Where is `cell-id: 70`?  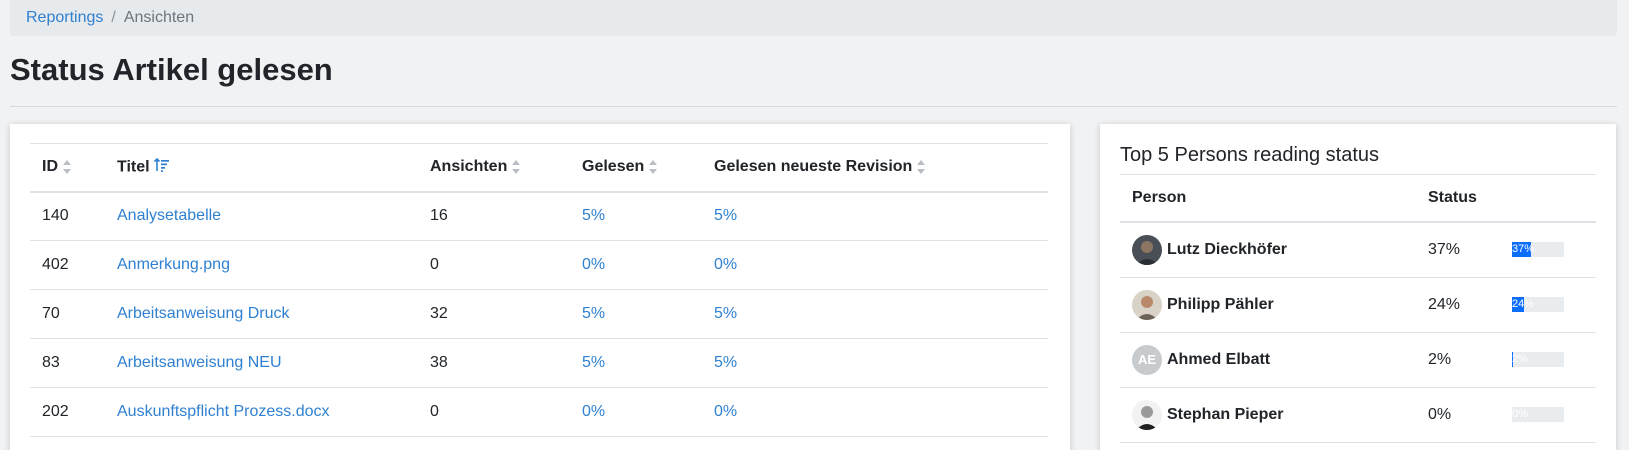
cell-id: 70 is located at coordinates (51, 313).